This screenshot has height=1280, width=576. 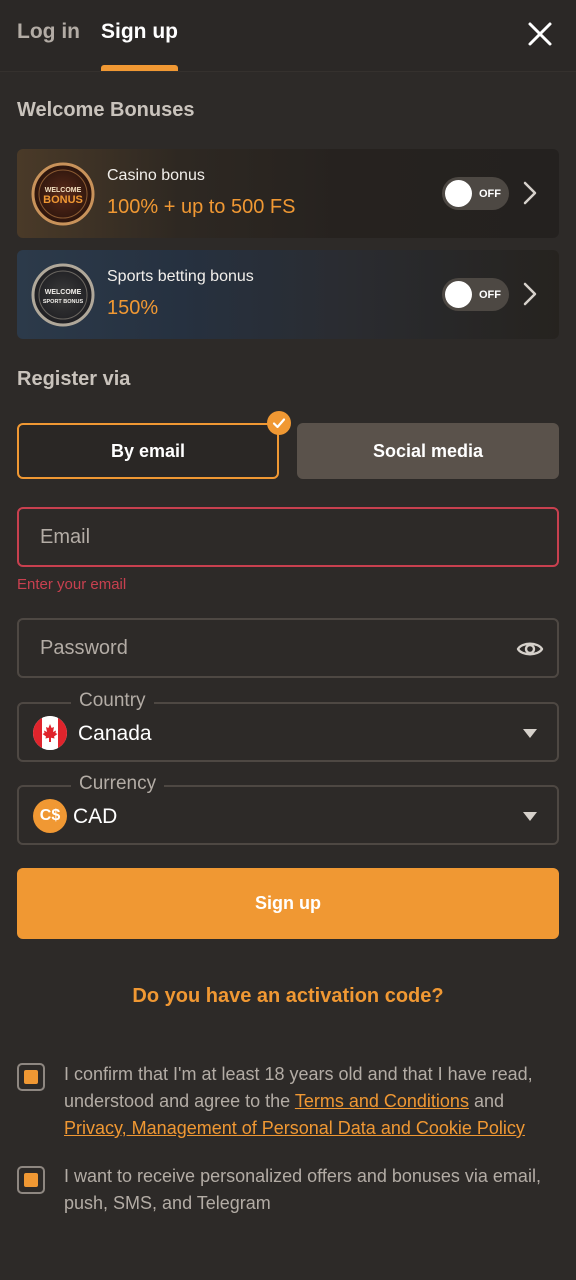 I want to click on password-placeholder: Password, so click(x=84, y=648).